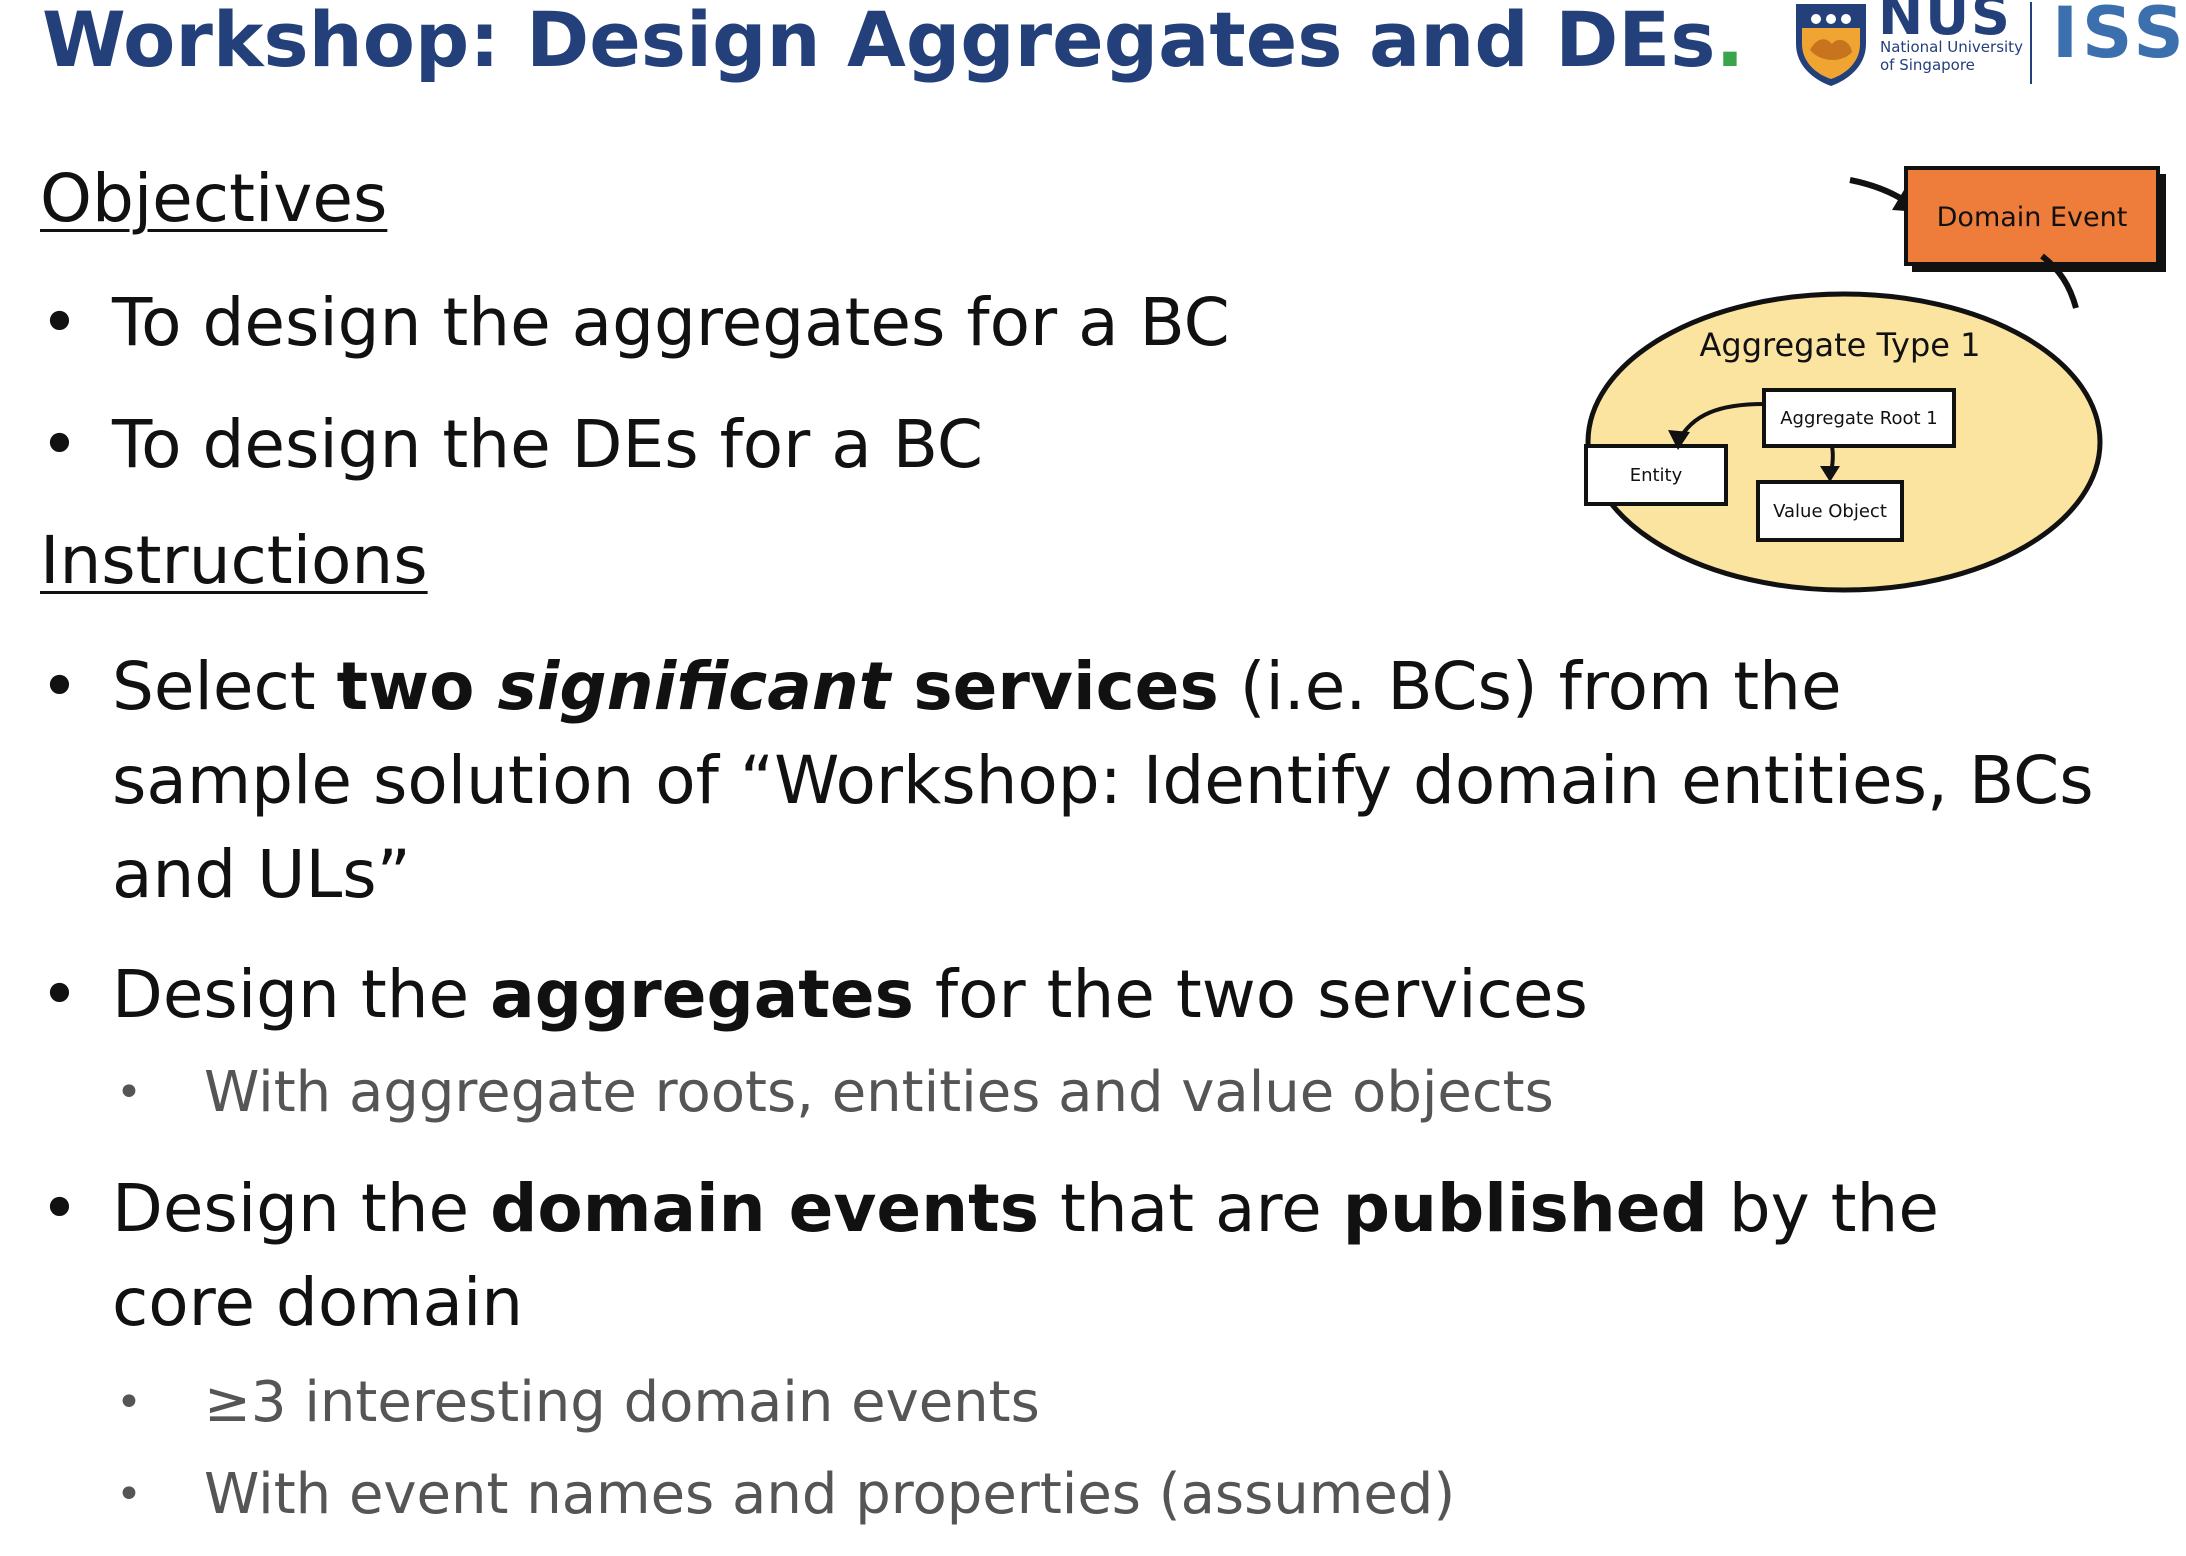 The height and width of the screenshot is (1556, 2186). Describe the element at coordinates (879, 42) in the screenshot. I see `slide-title-text: Workshop: Design Aggregates and DEs` at that location.